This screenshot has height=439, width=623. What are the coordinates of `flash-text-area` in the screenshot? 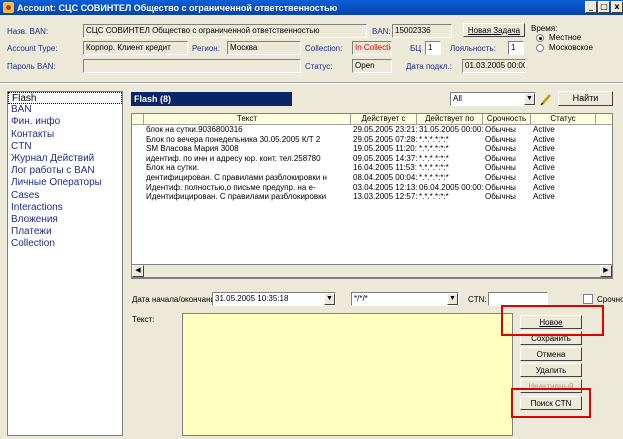 It's located at (347, 374).